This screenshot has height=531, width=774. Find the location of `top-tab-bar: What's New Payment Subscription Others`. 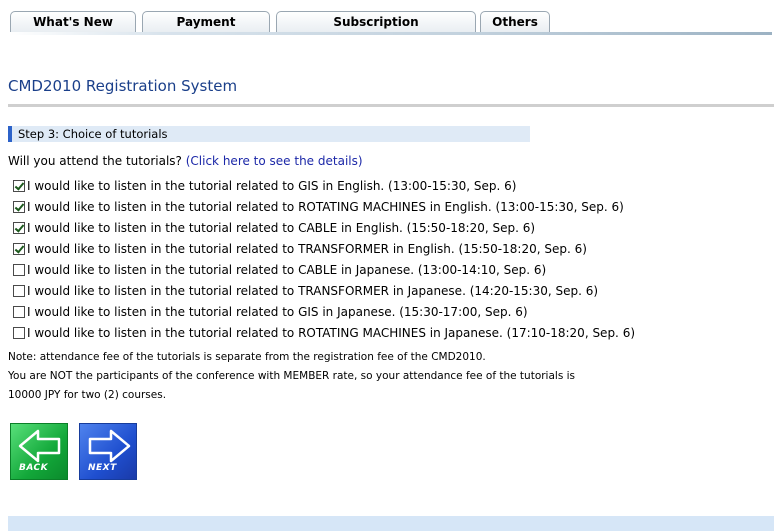

top-tab-bar: What's New Payment Subscription Others is located at coordinates (387, 19).